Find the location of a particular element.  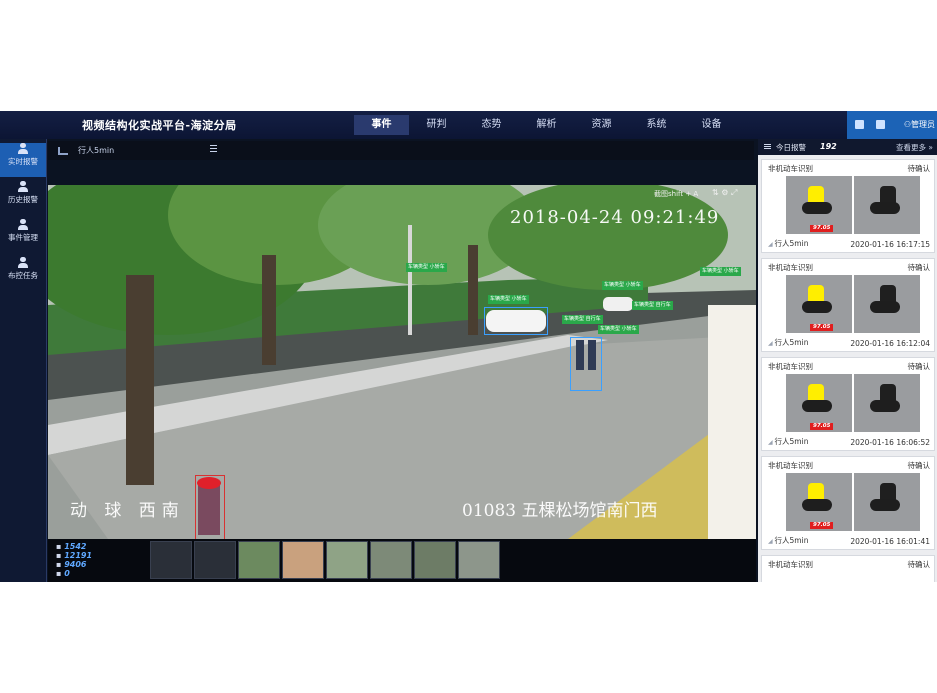

check-icon is located at coordinates (880, 124).